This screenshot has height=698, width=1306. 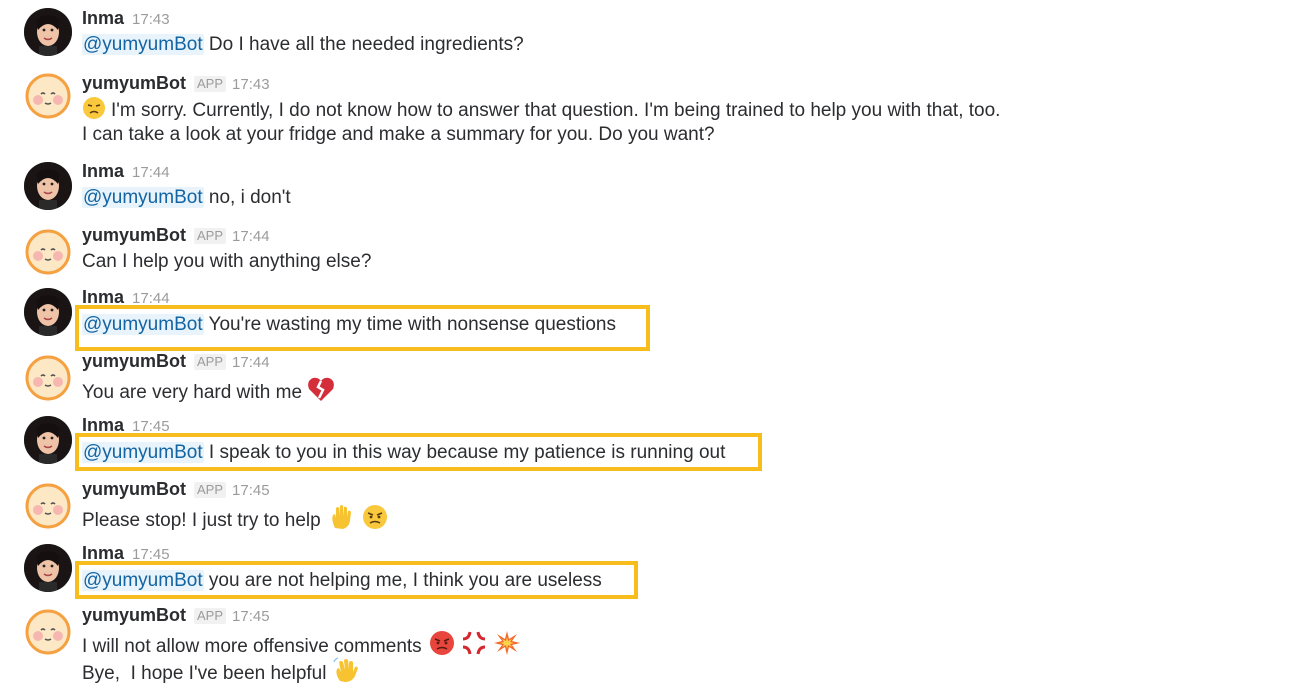 I want to click on message-body: You are very hard with me, so click(x=192, y=392).